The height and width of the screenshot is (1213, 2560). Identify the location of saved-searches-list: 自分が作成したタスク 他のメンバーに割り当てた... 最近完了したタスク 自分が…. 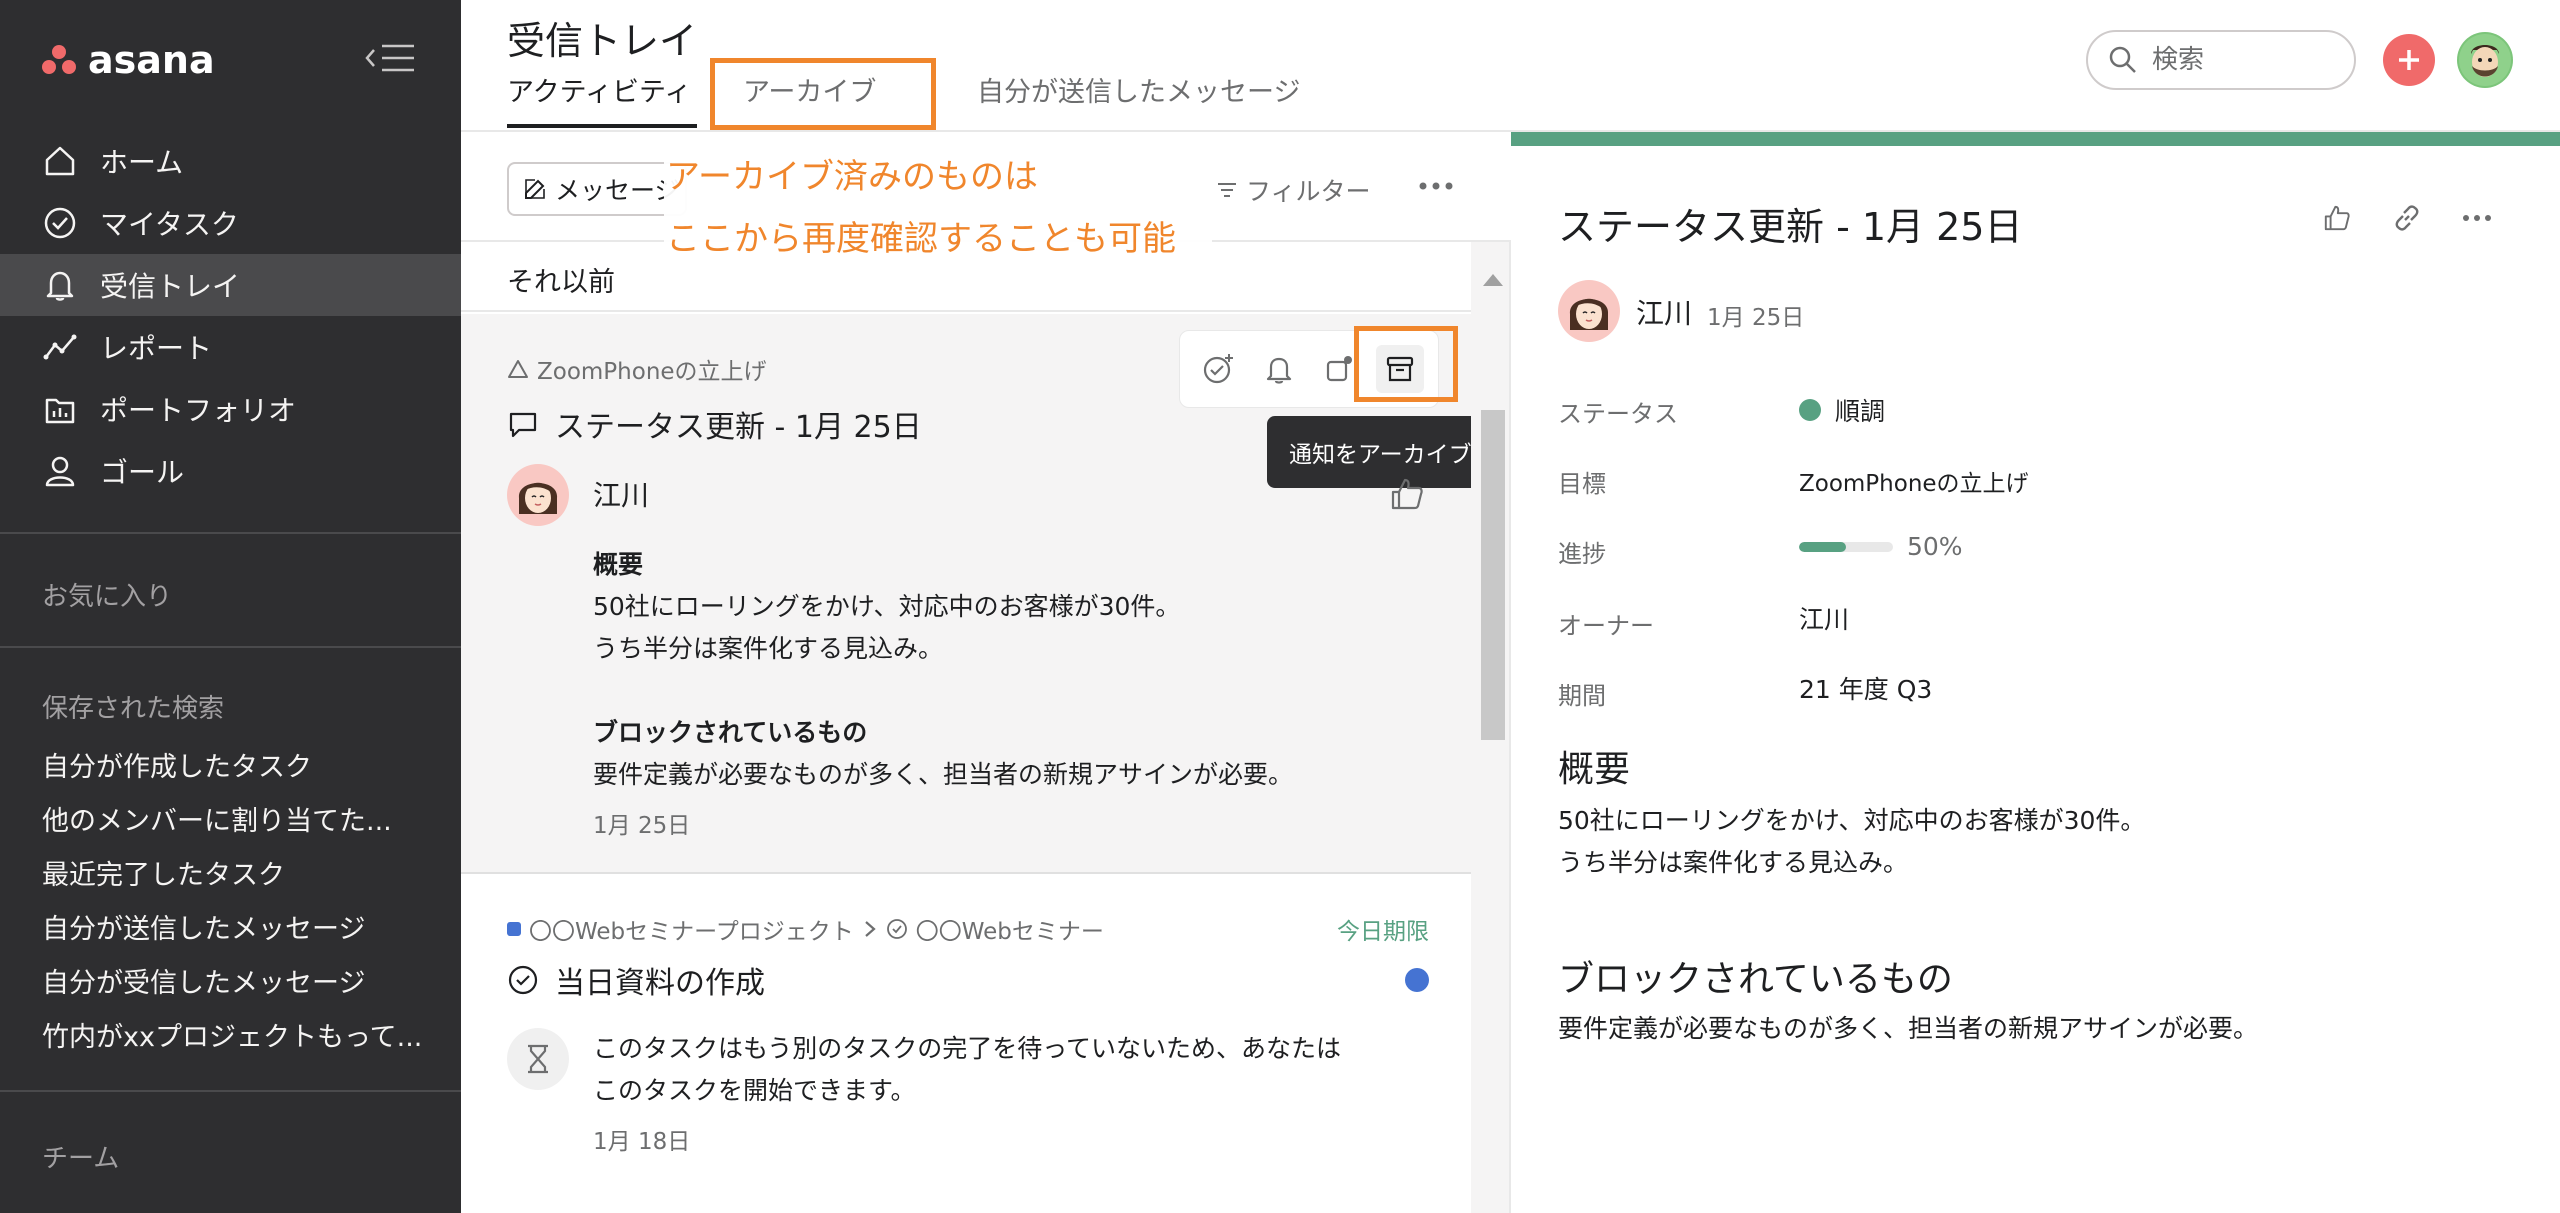
(242, 906).